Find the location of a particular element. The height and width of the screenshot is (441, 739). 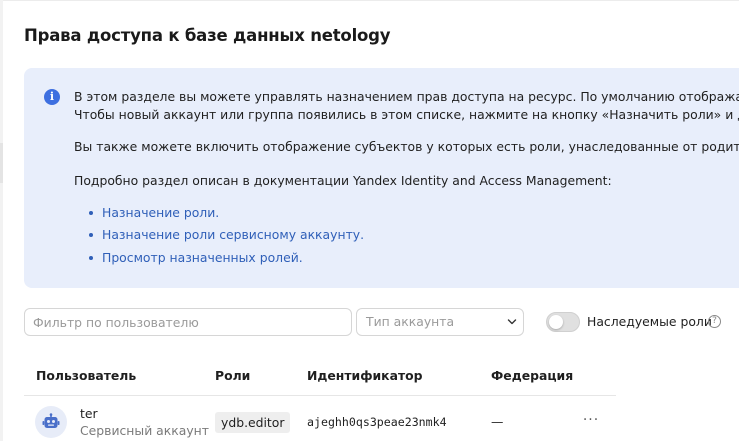

link-assign-role: Назначение роли. is located at coordinates (160, 213).